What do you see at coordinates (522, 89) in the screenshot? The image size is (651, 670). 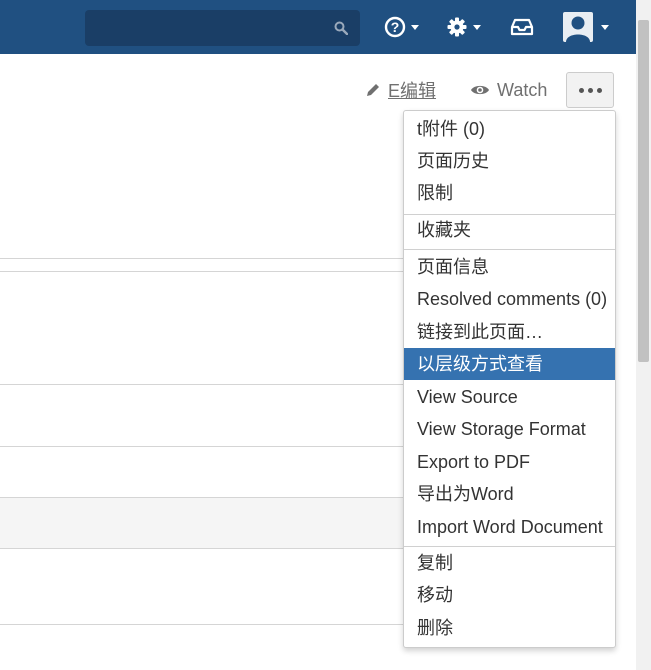 I see `watch-label: Watch` at bounding box center [522, 89].